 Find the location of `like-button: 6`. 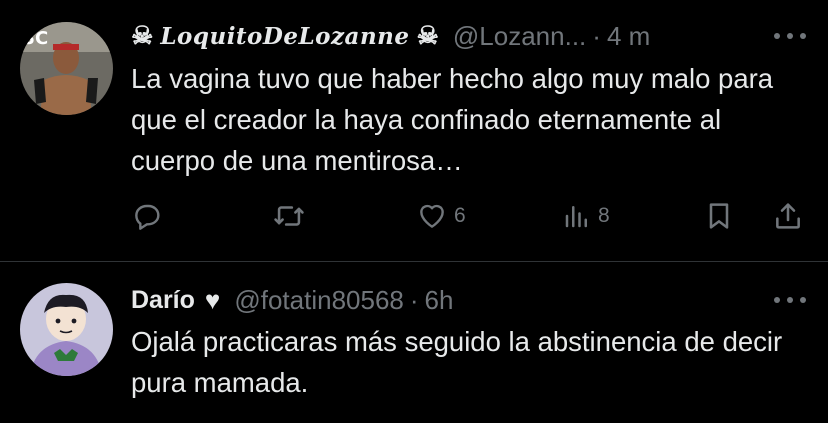

like-button: 6 is located at coordinates (441, 216).